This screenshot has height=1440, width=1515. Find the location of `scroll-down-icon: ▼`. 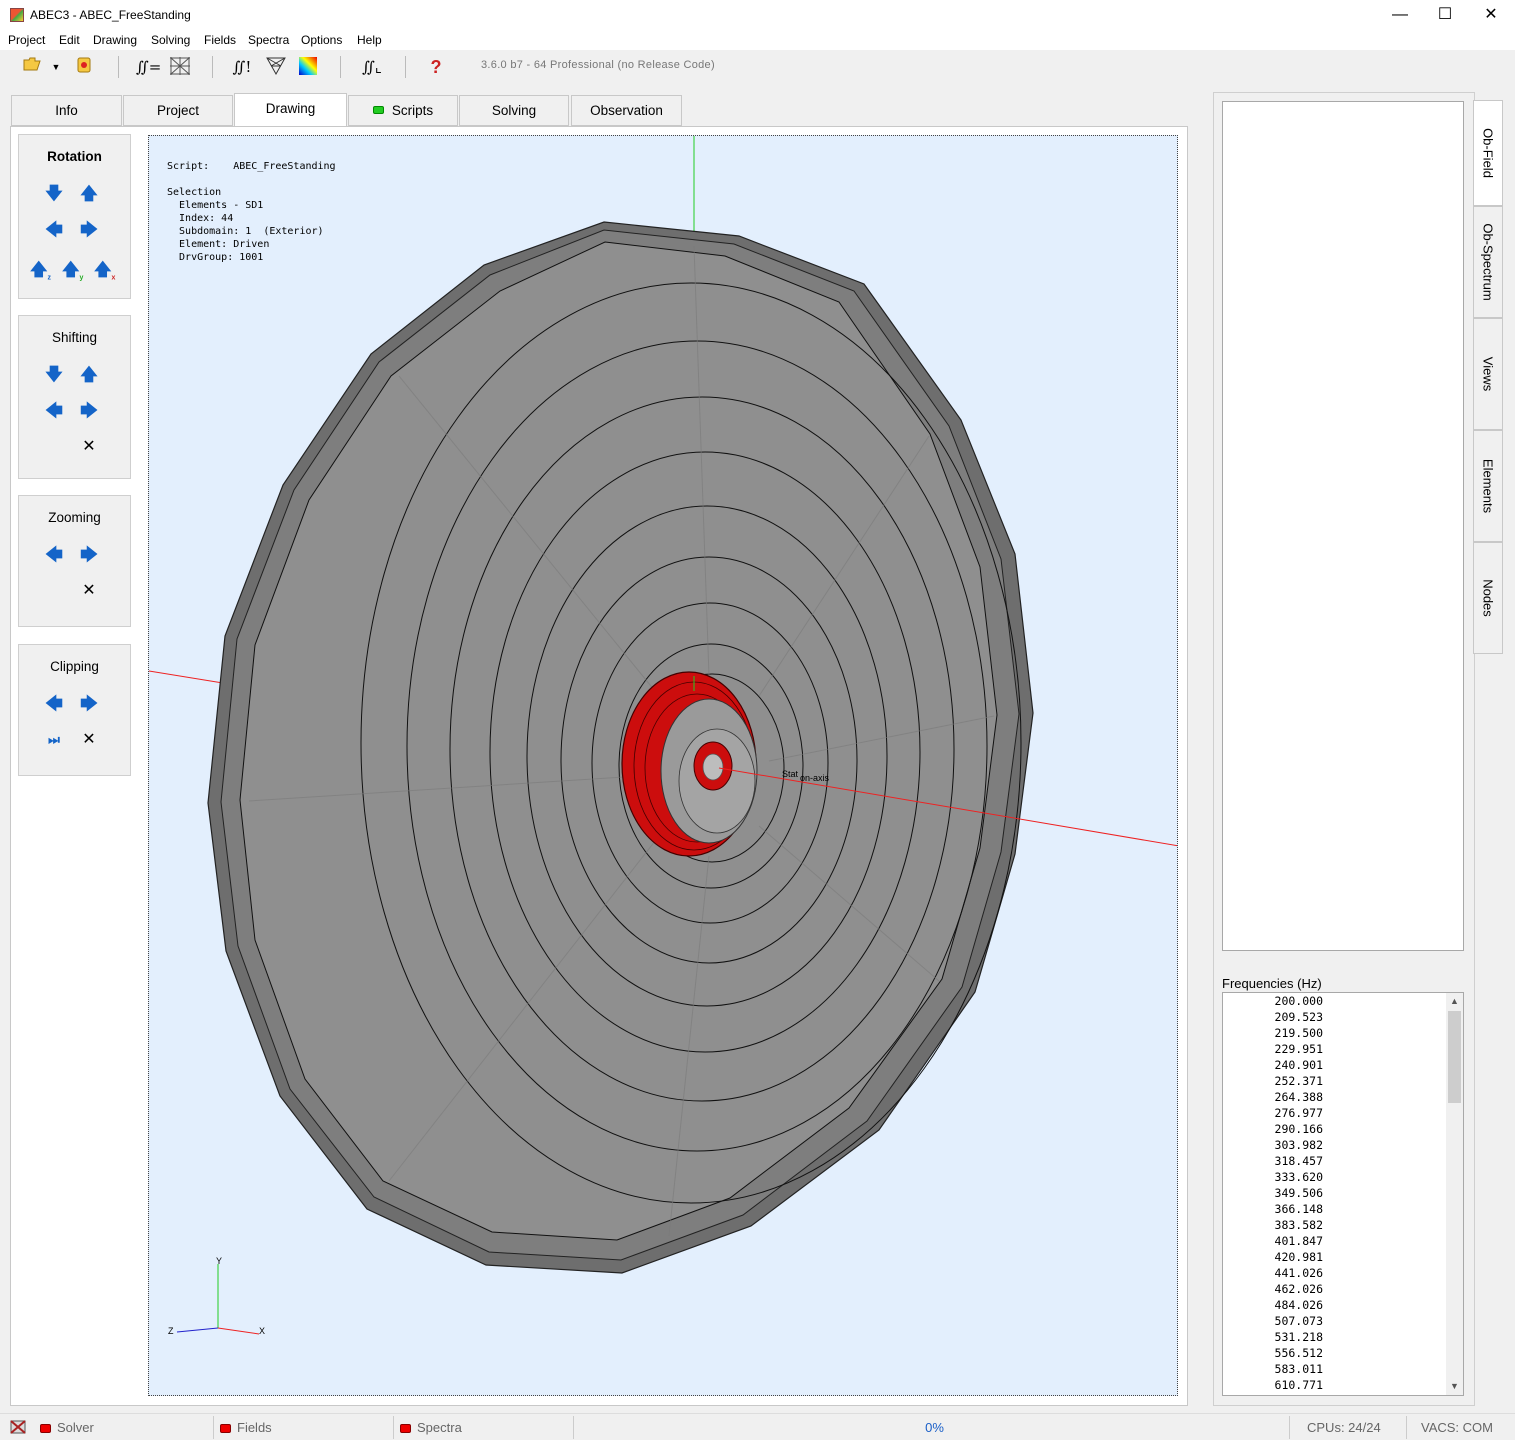

scroll-down-icon: ▼ is located at coordinates (1454, 1386).